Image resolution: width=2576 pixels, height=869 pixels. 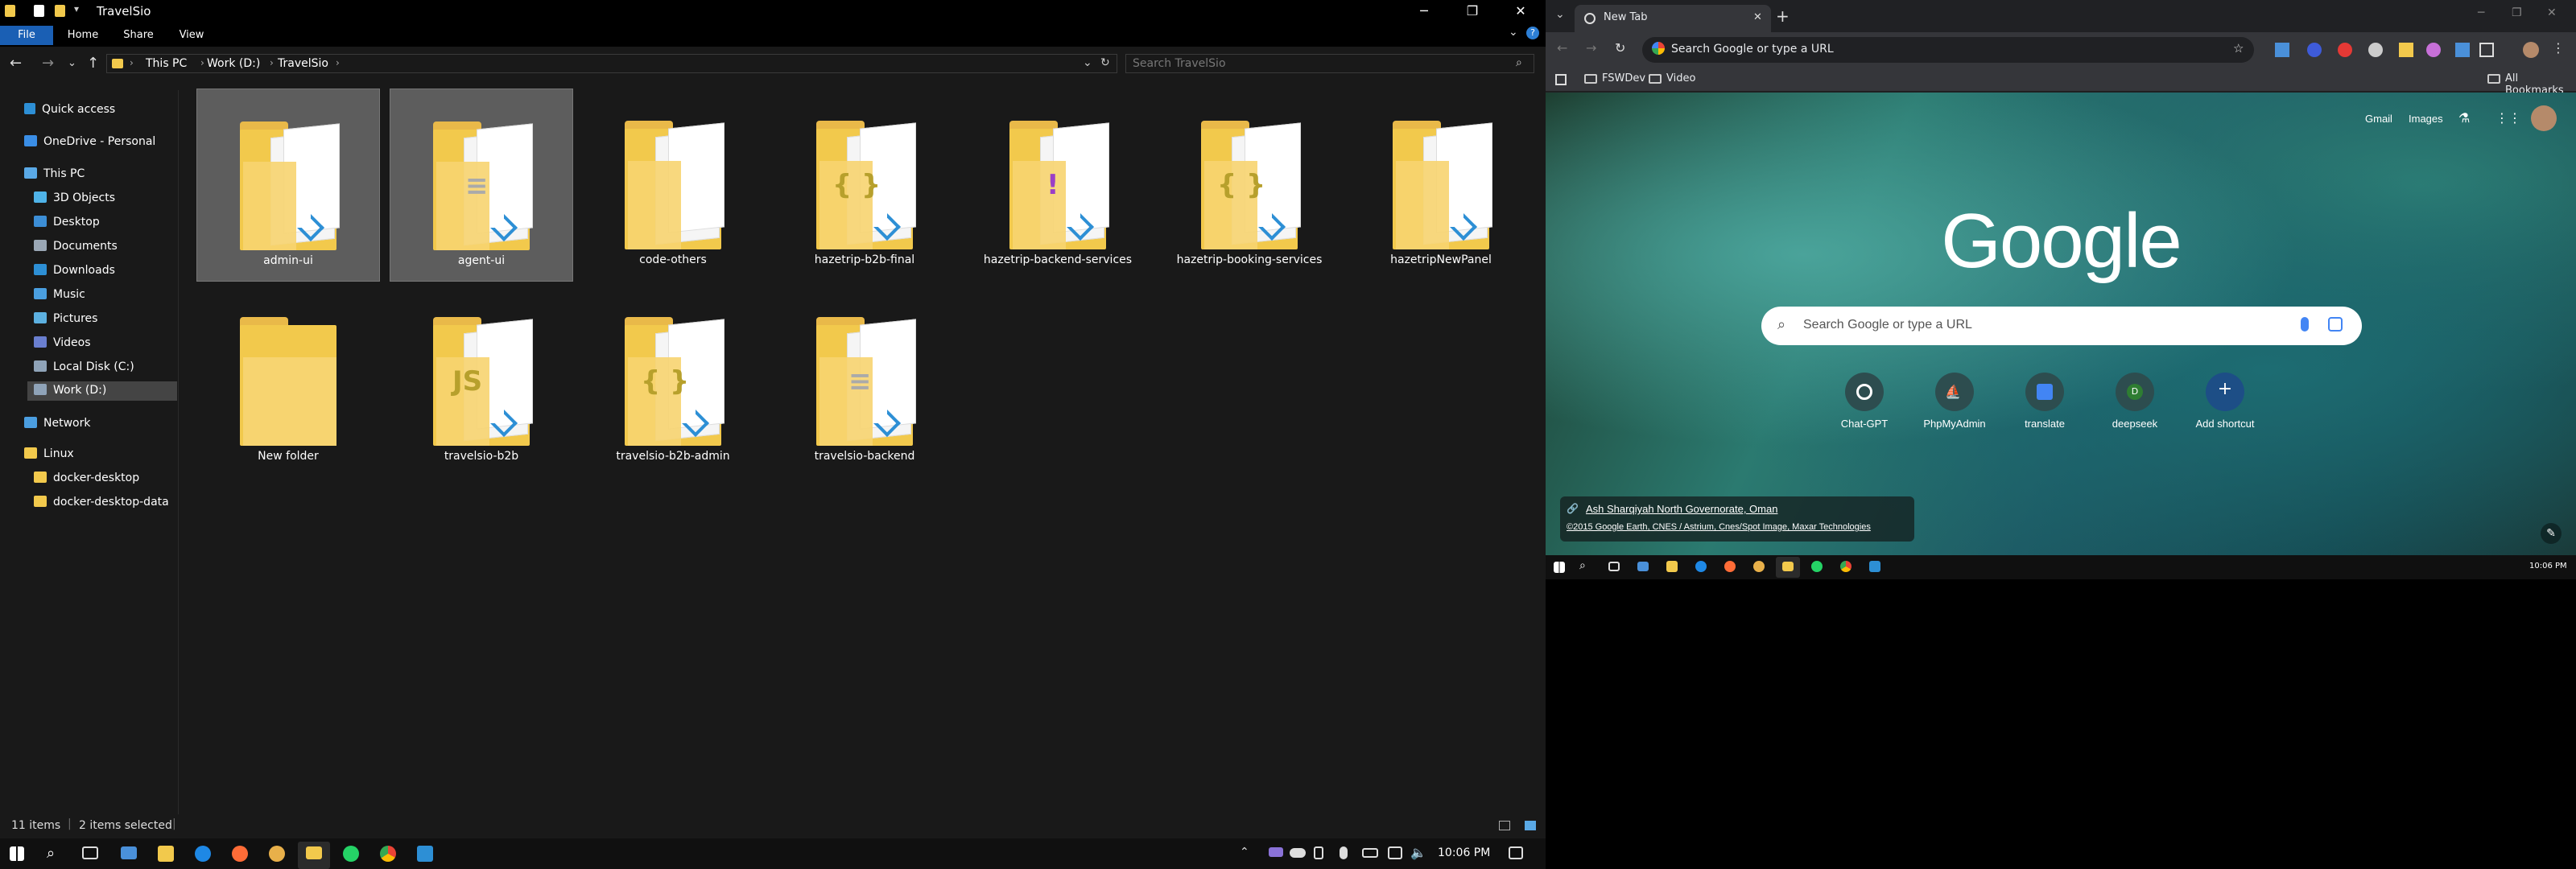 I want to click on images-link: Images, so click(x=2426, y=119).